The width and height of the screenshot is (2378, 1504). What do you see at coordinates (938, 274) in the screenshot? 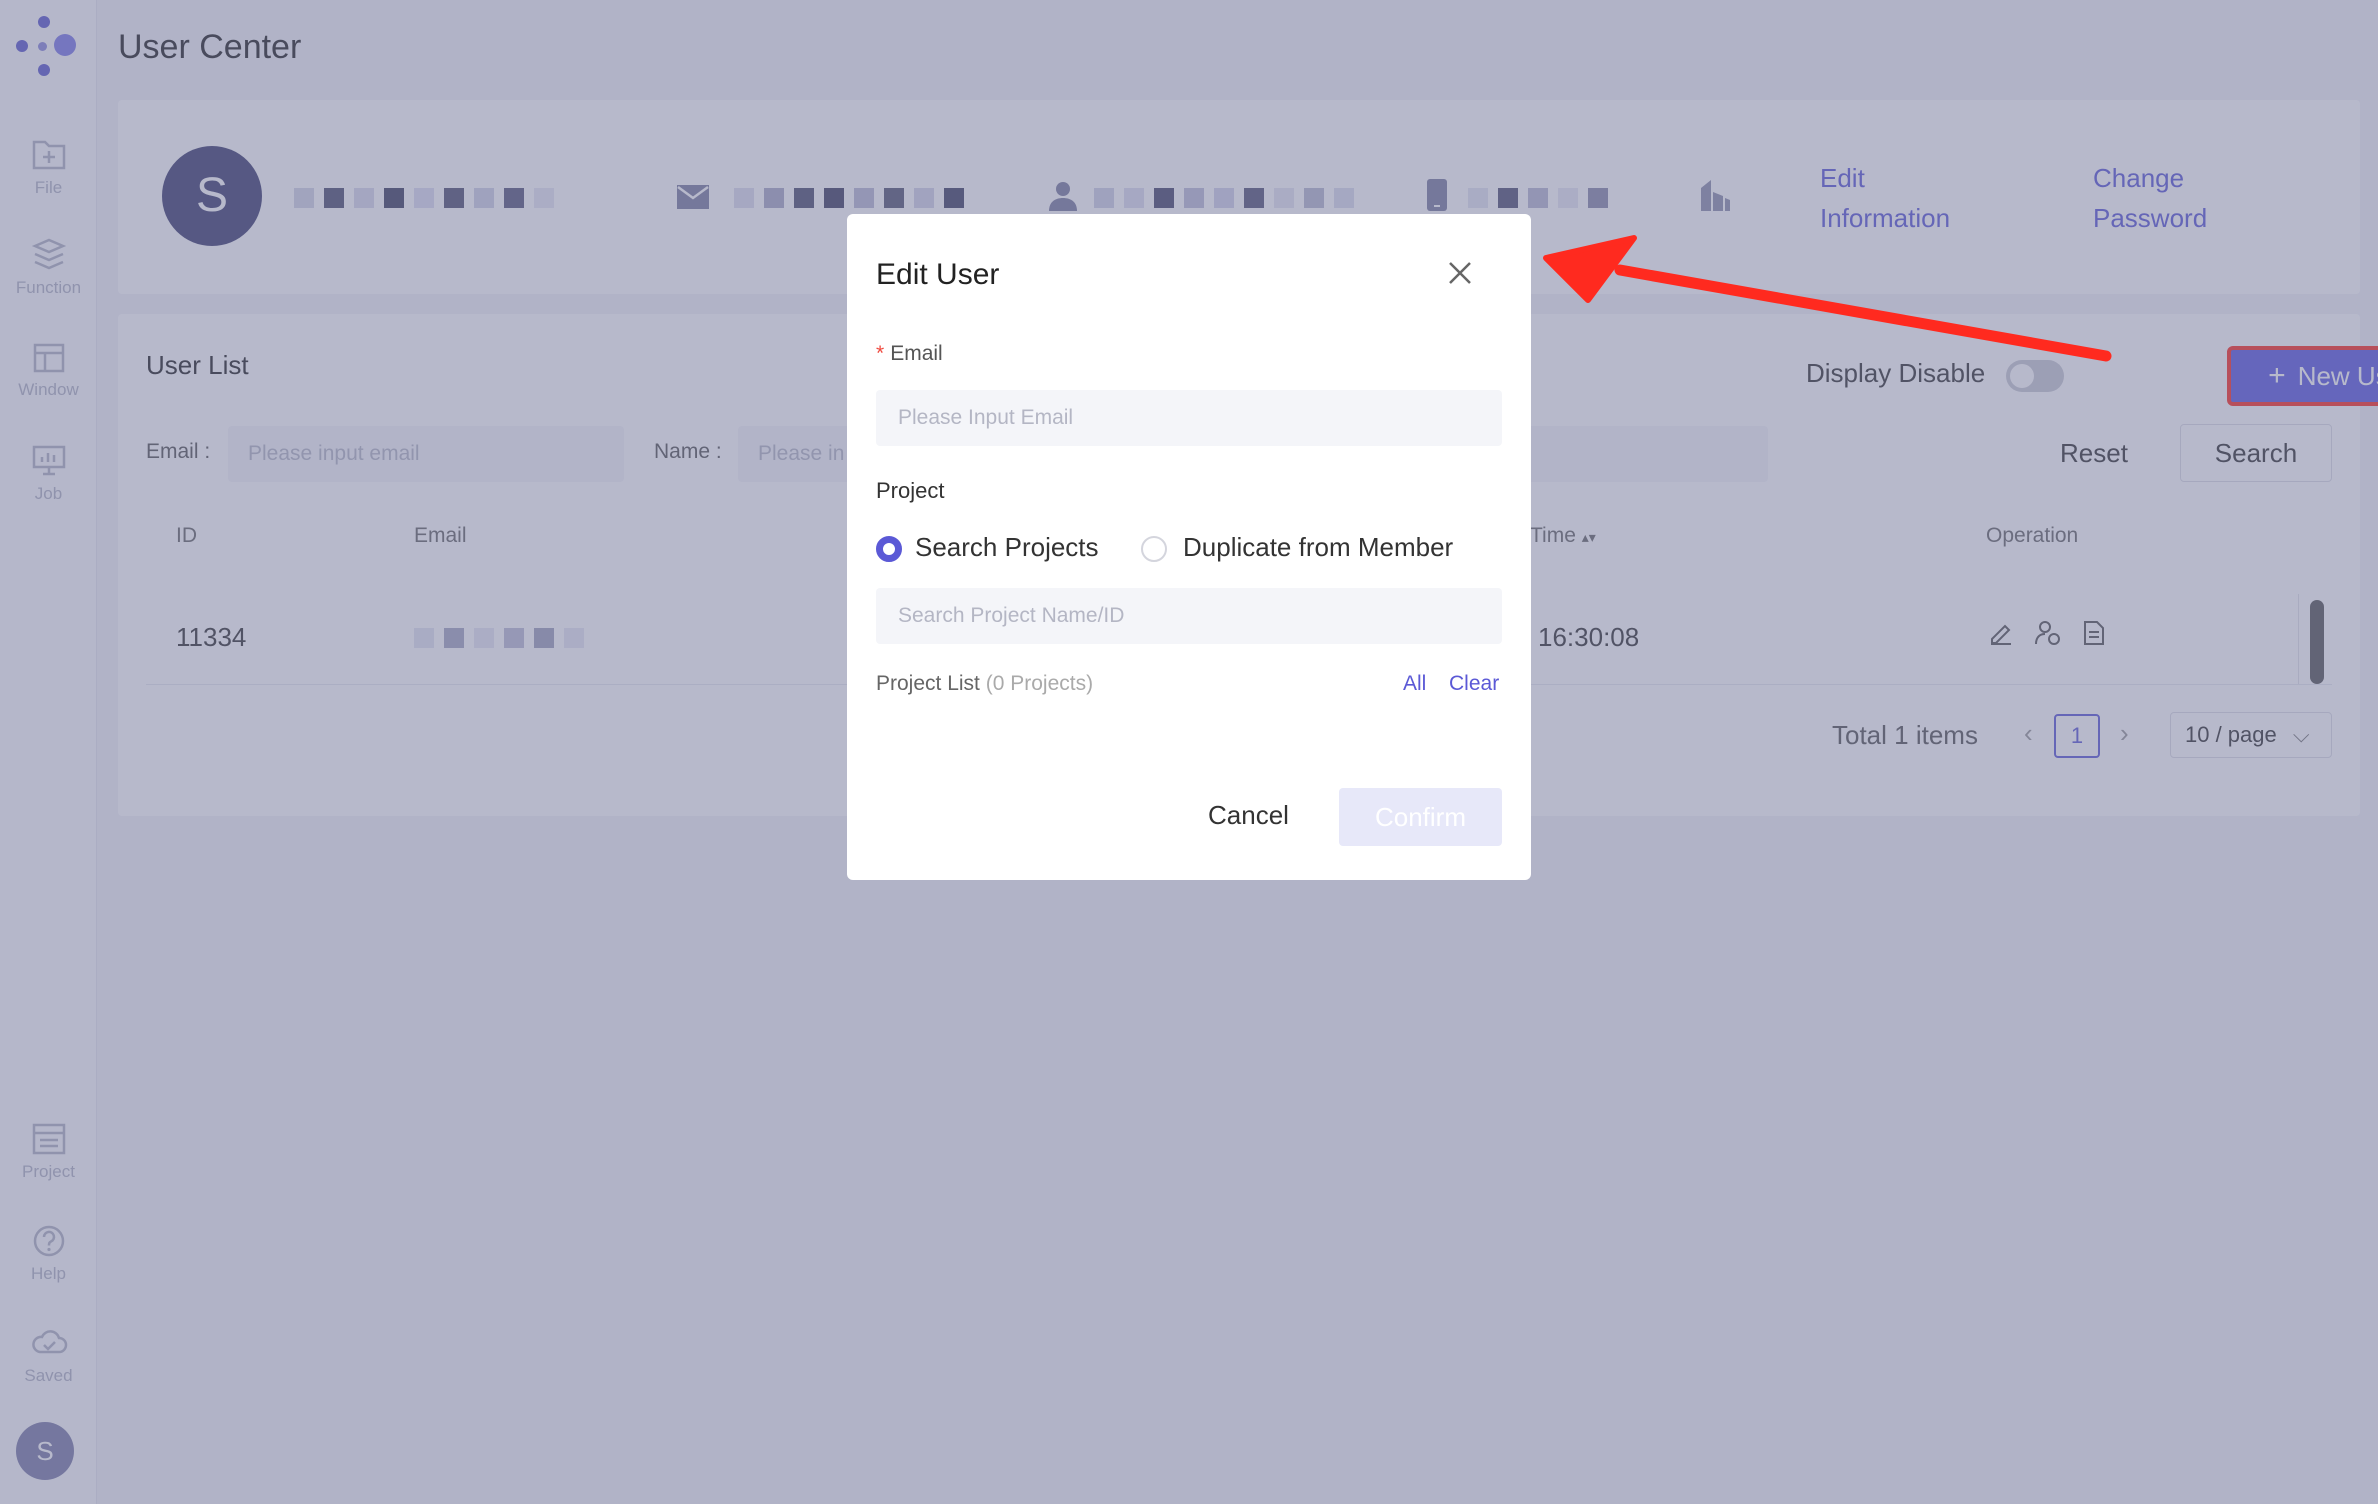
I see `modal-title: Edit User` at bounding box center [938, 274].